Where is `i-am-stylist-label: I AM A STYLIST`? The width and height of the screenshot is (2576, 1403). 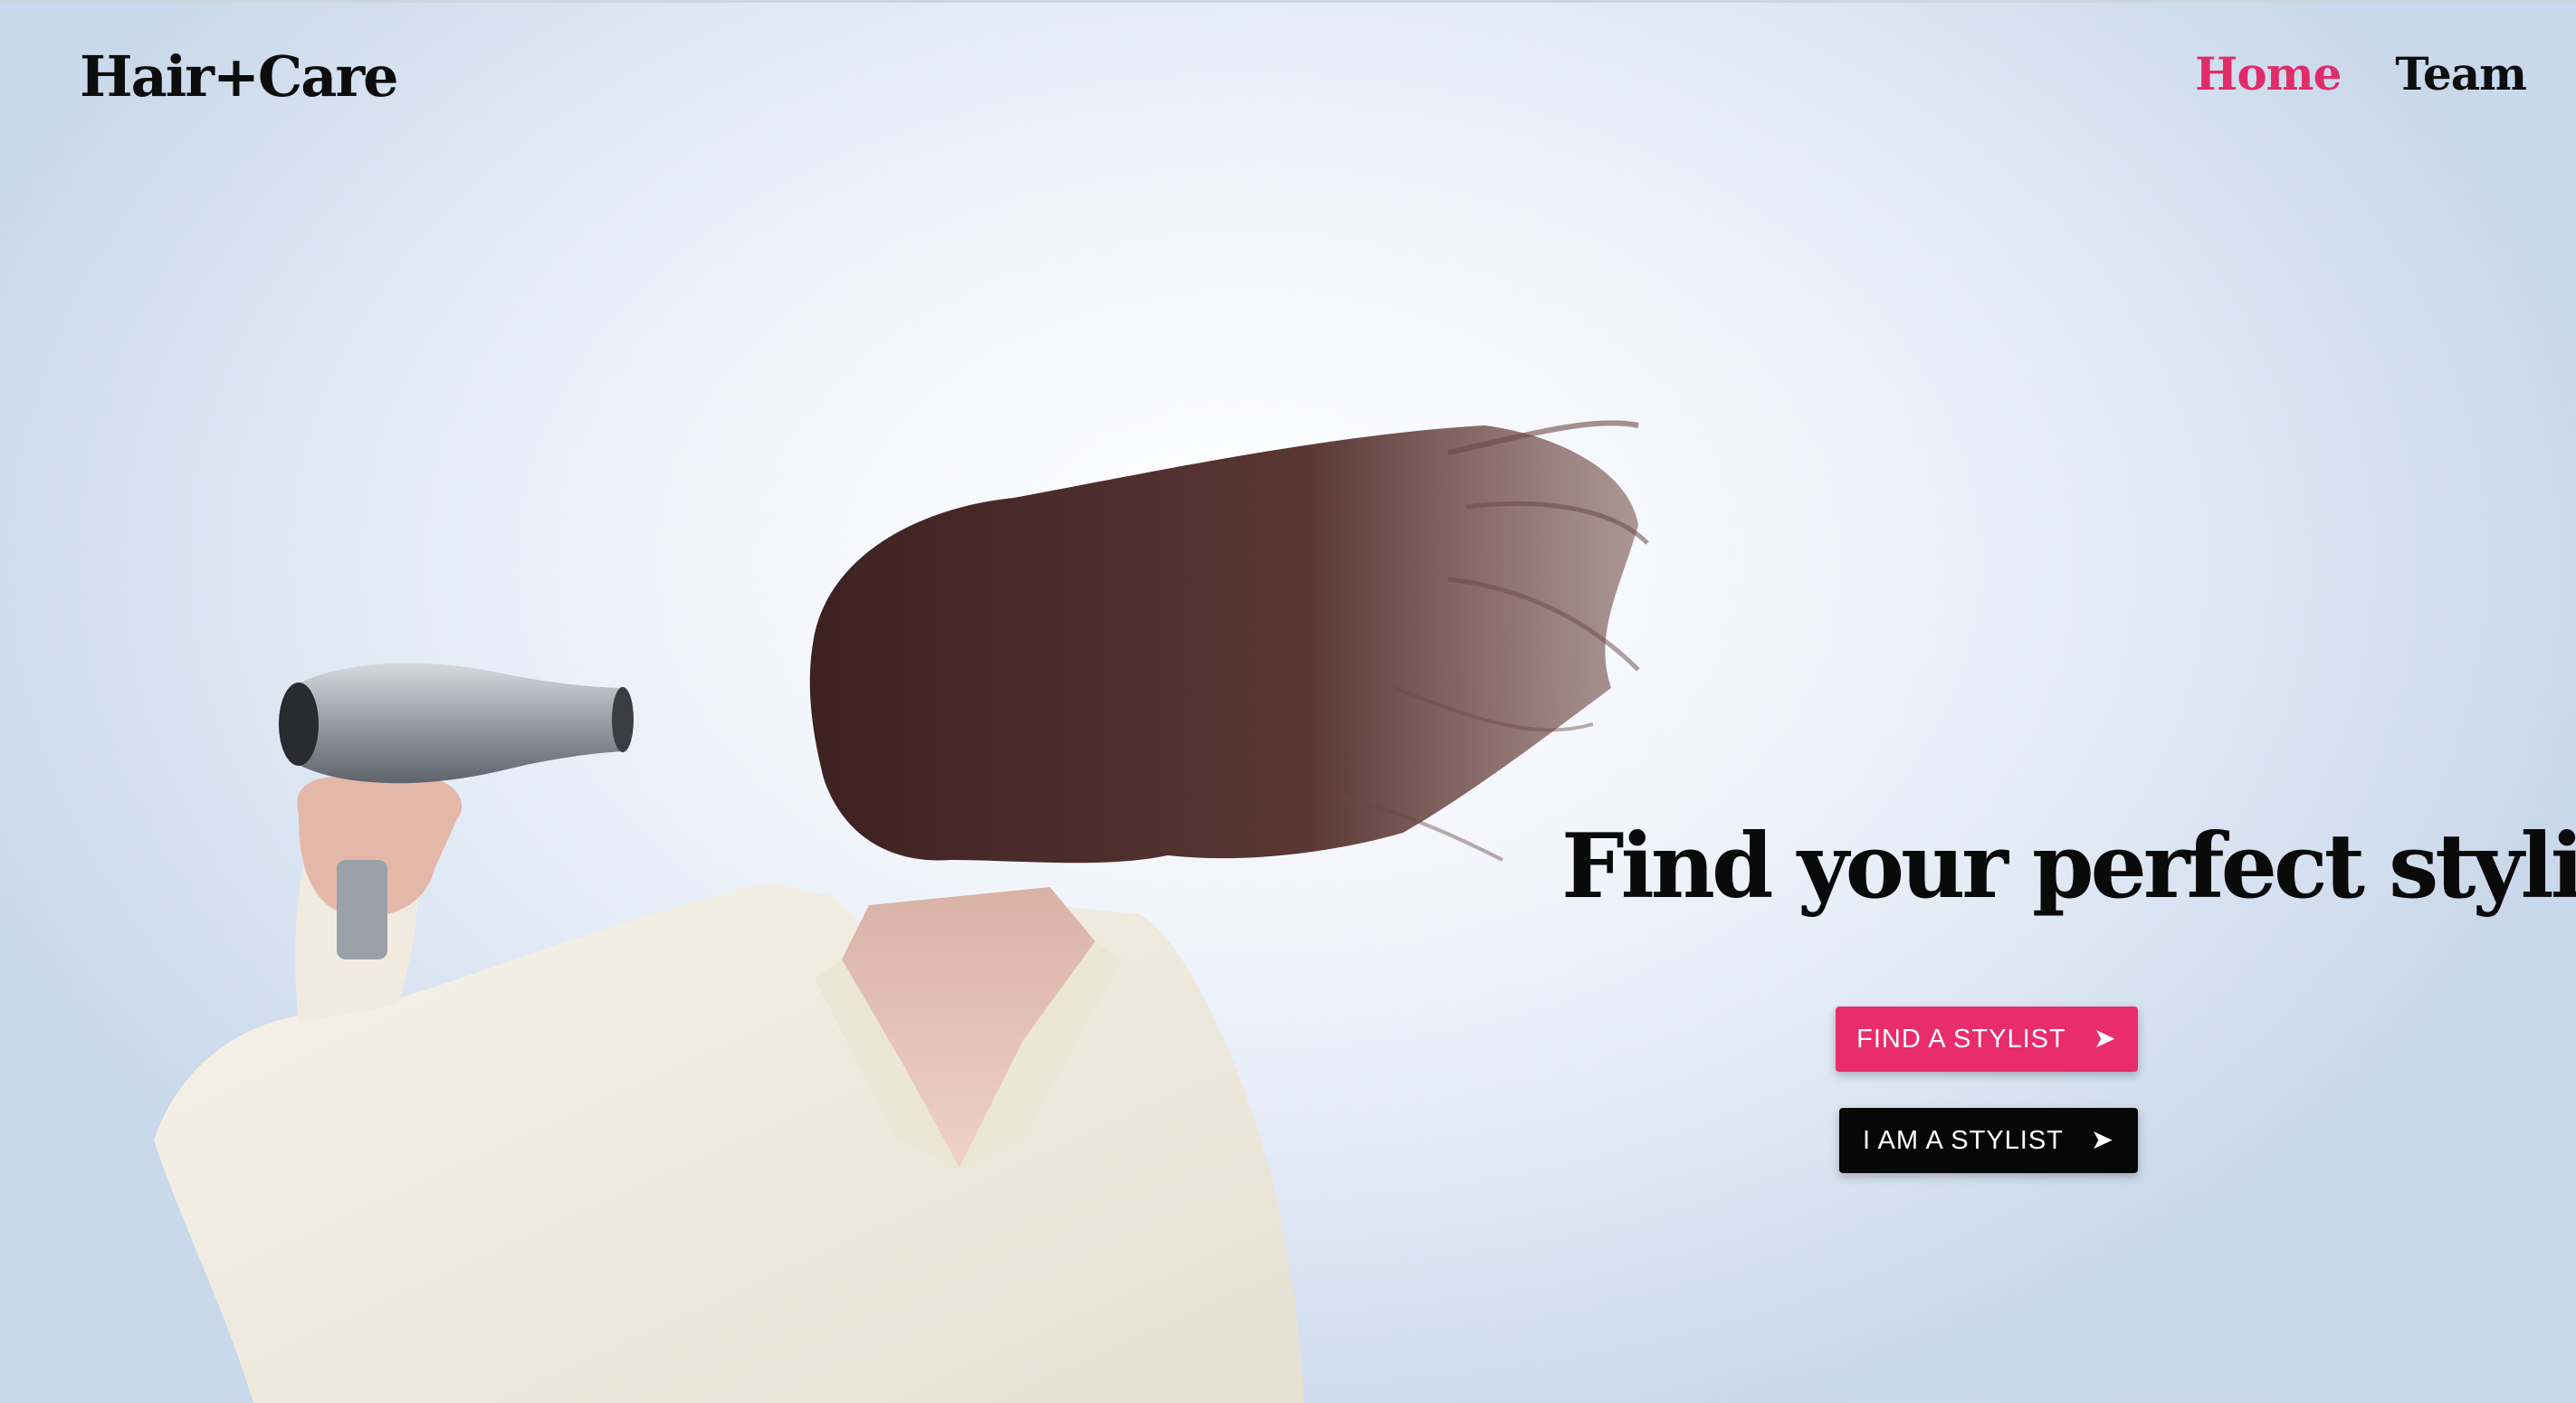
i-am-stylist-label: I AM A STYLIST is located at coordinates (1963, 1140).